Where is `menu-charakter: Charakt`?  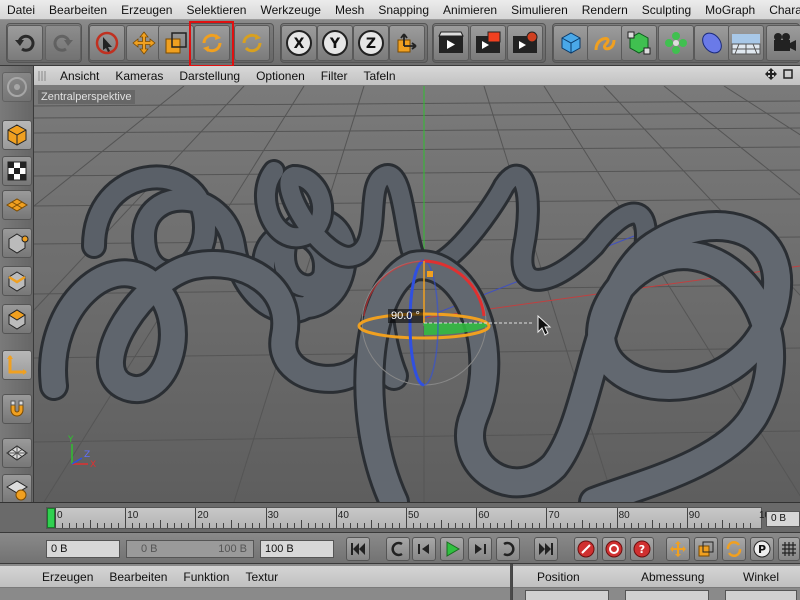 menu-charakter: Charakt is located at coordinates (781, 9).